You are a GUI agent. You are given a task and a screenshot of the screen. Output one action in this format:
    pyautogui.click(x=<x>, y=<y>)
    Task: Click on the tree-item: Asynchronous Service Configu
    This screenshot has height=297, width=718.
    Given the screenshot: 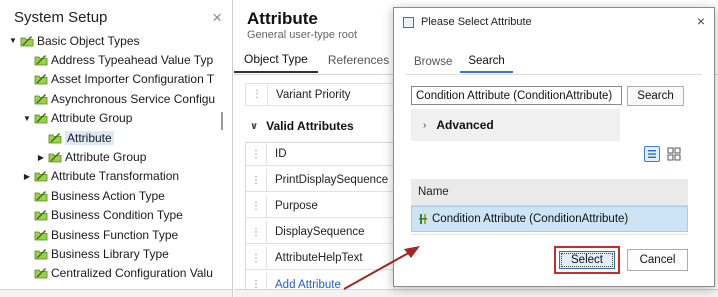 What is the action you would take?
    pyautogui.click(x=114, y=98)
    